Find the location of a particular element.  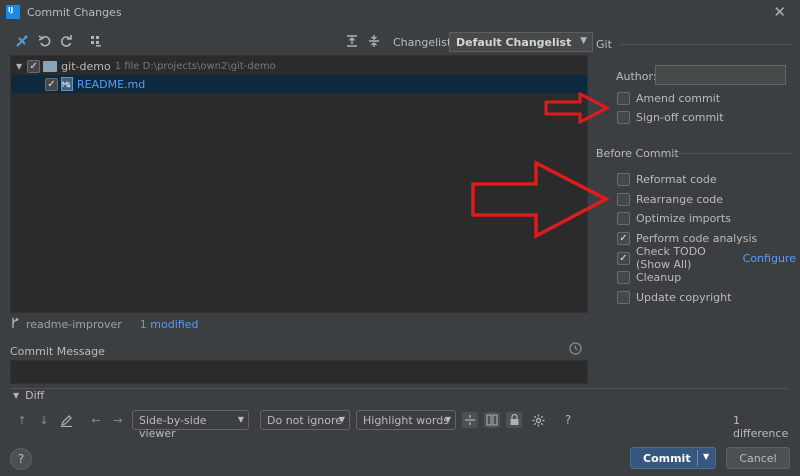

show-diff-icon is located at coordinates (22, 41).